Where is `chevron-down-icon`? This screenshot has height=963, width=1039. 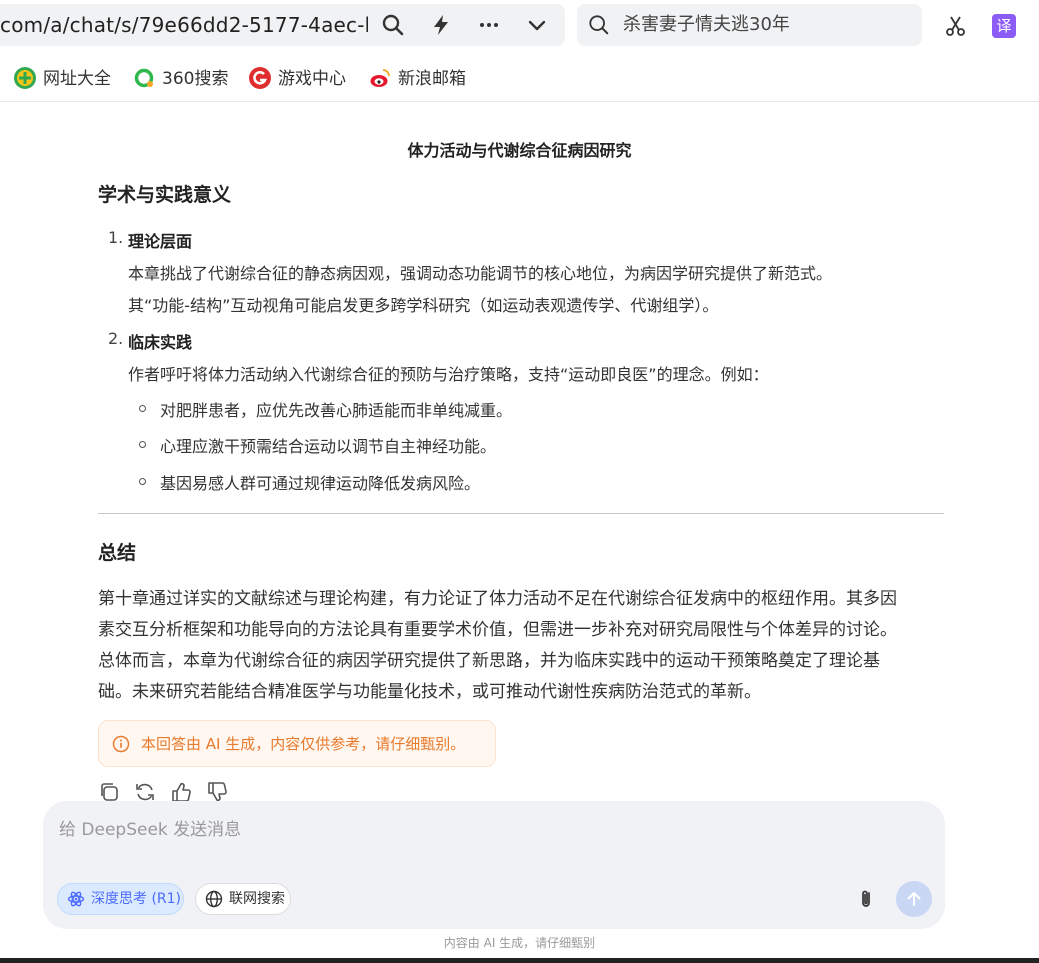
chevron-down-icon is located at coordinates (537, 25).